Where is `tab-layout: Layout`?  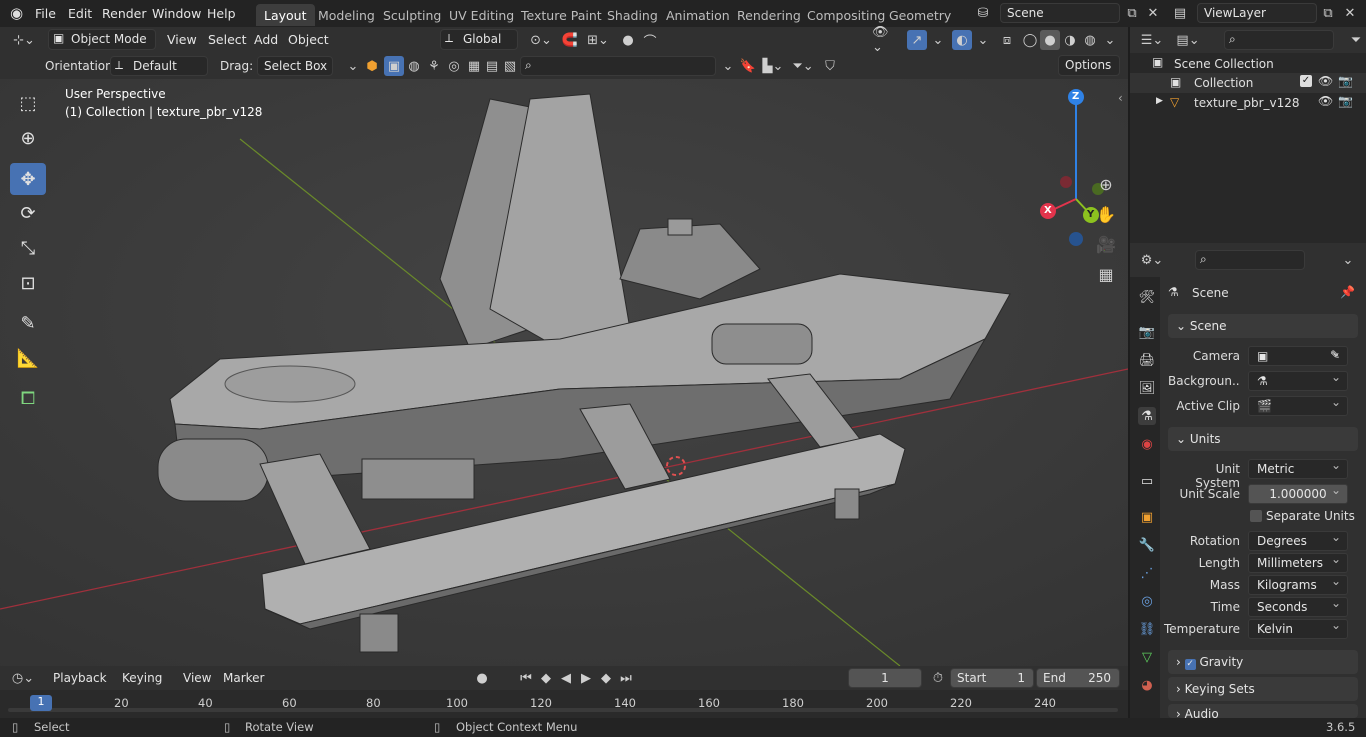
tab-layout: Layout is located at coordinates (285, 15).